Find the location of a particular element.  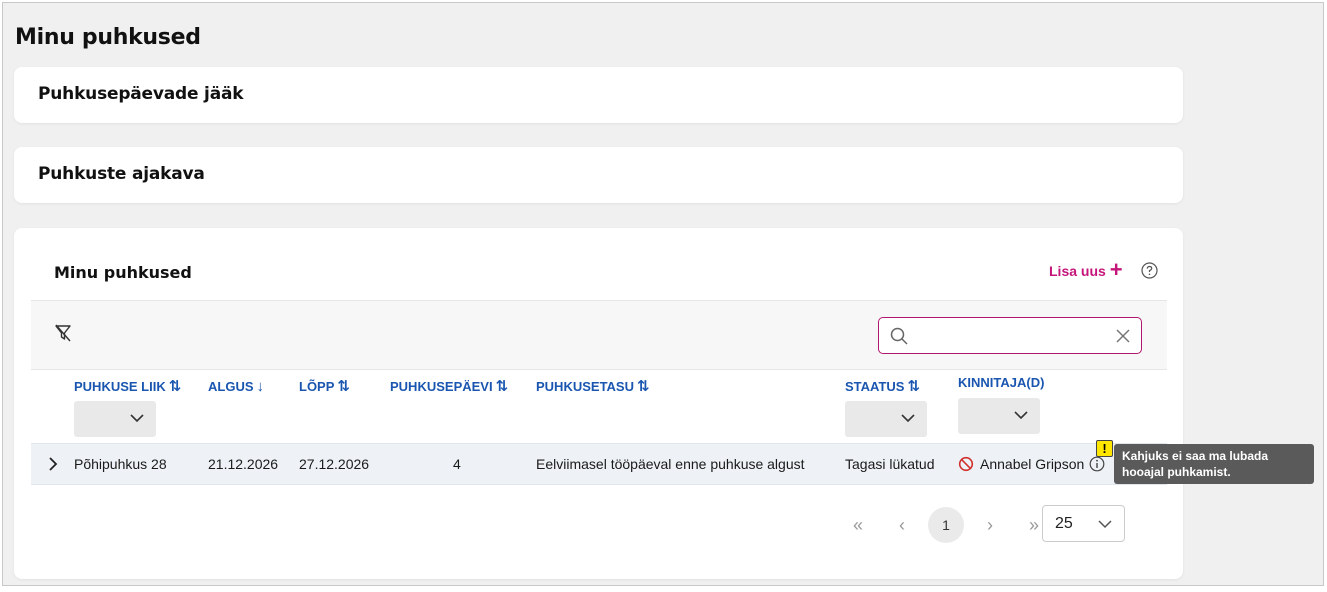

page-size-value: 25 is located at coordinates (1064, 523).